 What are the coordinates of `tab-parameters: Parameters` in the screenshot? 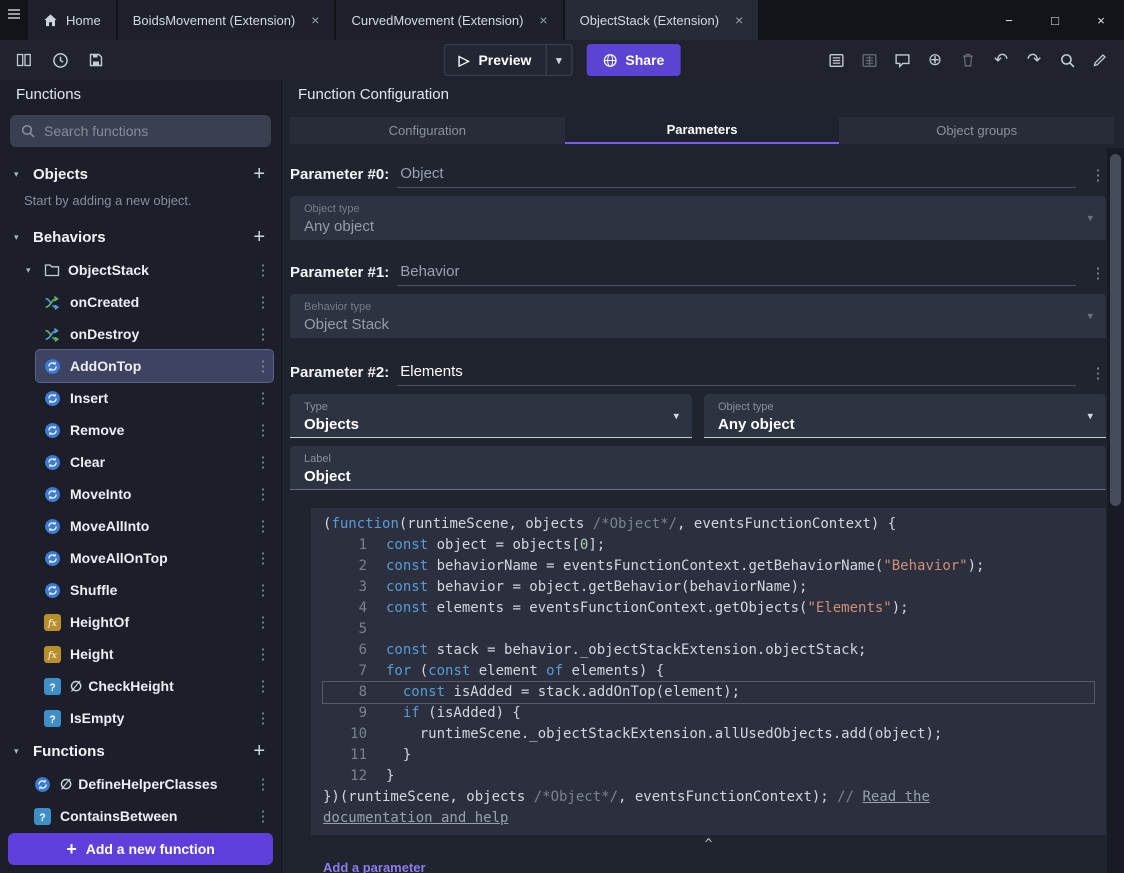 It's located at (702, 130).